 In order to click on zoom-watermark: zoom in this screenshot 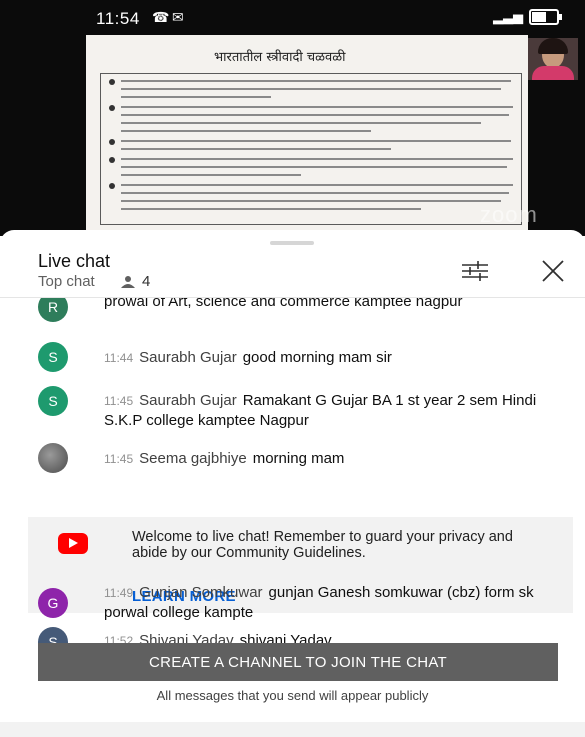, I will do `click(509, 214)`.